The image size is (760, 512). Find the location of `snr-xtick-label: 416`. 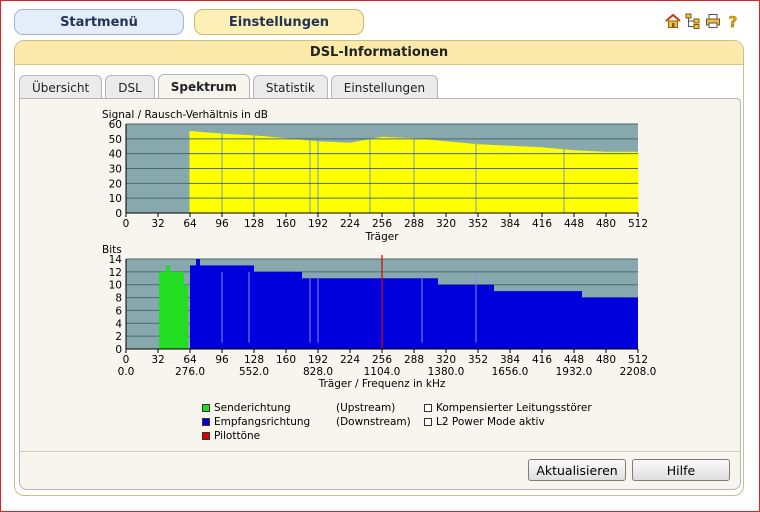

snr-xtick-label: 416 is located at coordinates (542, 224).